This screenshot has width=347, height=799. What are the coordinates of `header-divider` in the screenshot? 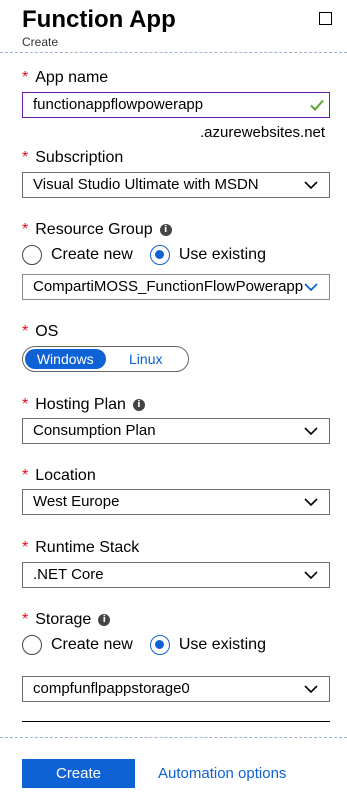 It's located at (173, 52).